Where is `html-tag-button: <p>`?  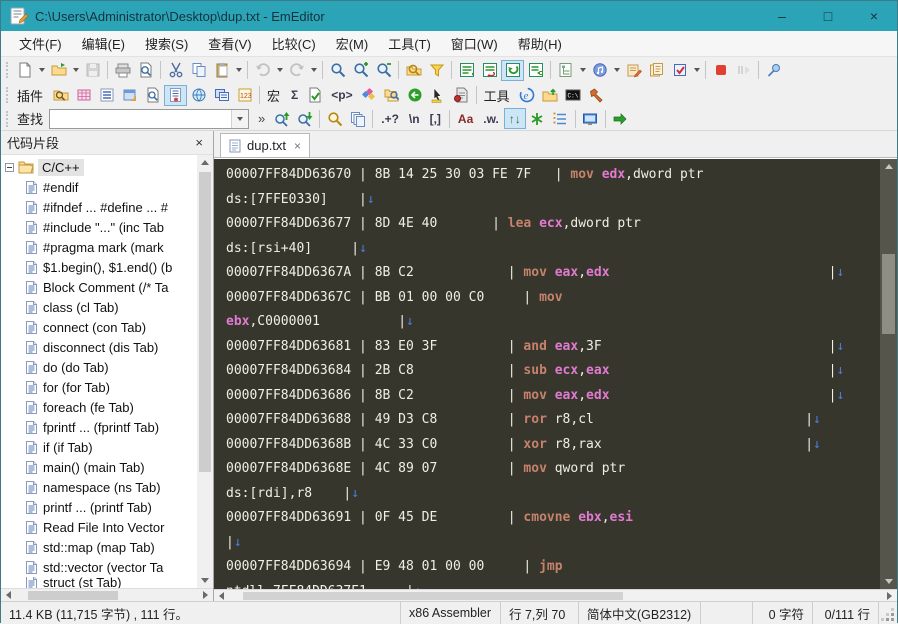 html-tag-button: <p> is located at coordinates (341, 95).